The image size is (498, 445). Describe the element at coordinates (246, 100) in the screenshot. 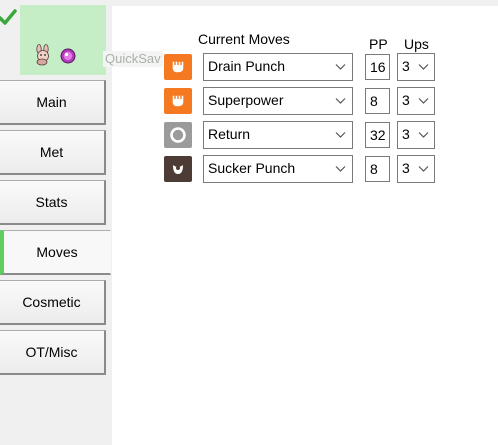

I see `move-name: Superpower` at that location.